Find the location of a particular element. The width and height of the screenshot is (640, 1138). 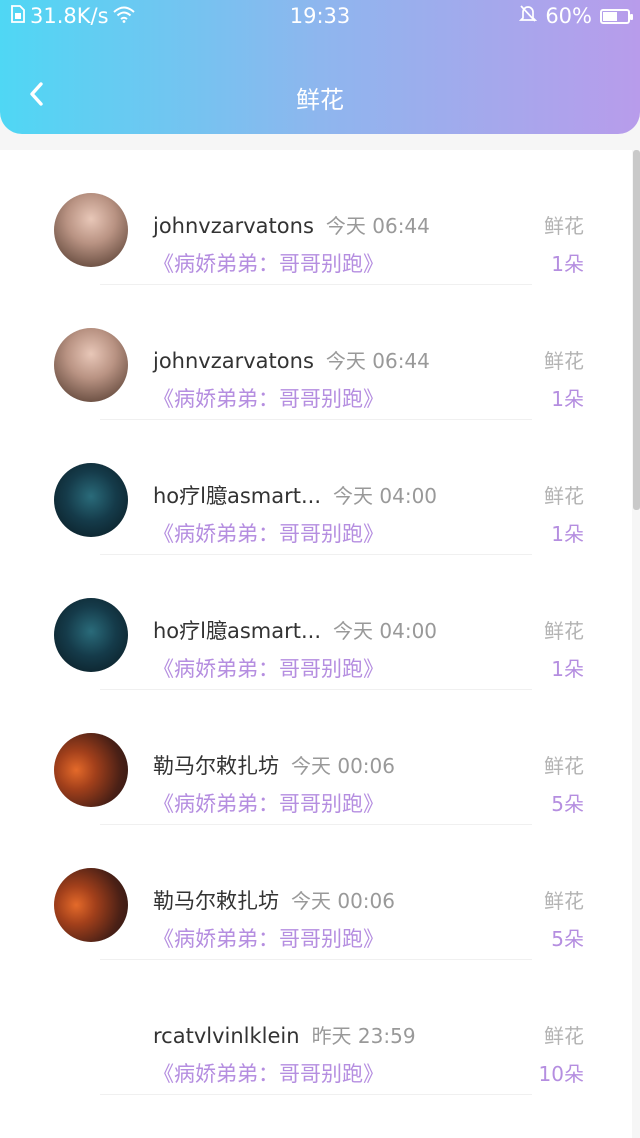

bell-muted-icon is located at coordinates (528, 16).